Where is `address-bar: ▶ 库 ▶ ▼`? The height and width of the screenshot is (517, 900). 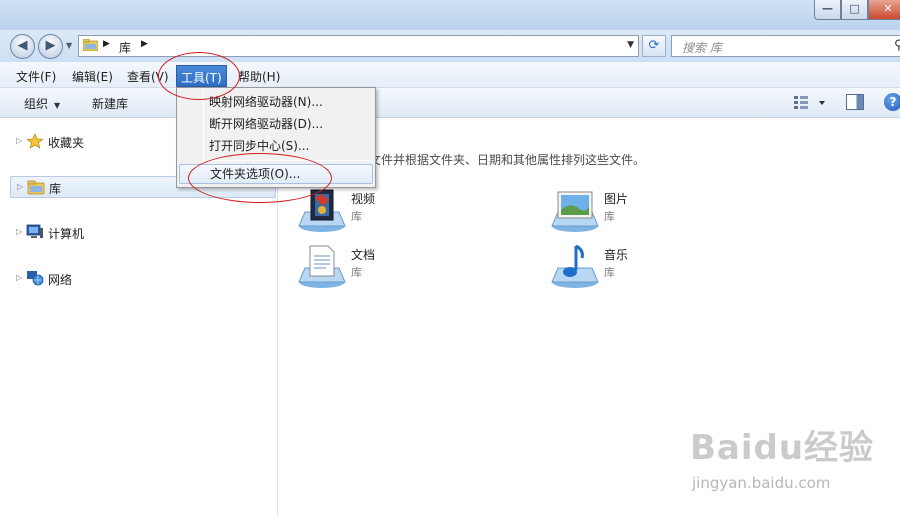
address-bar: ▶ 库 ▶ ▼ is located at coordinates (358, 46).